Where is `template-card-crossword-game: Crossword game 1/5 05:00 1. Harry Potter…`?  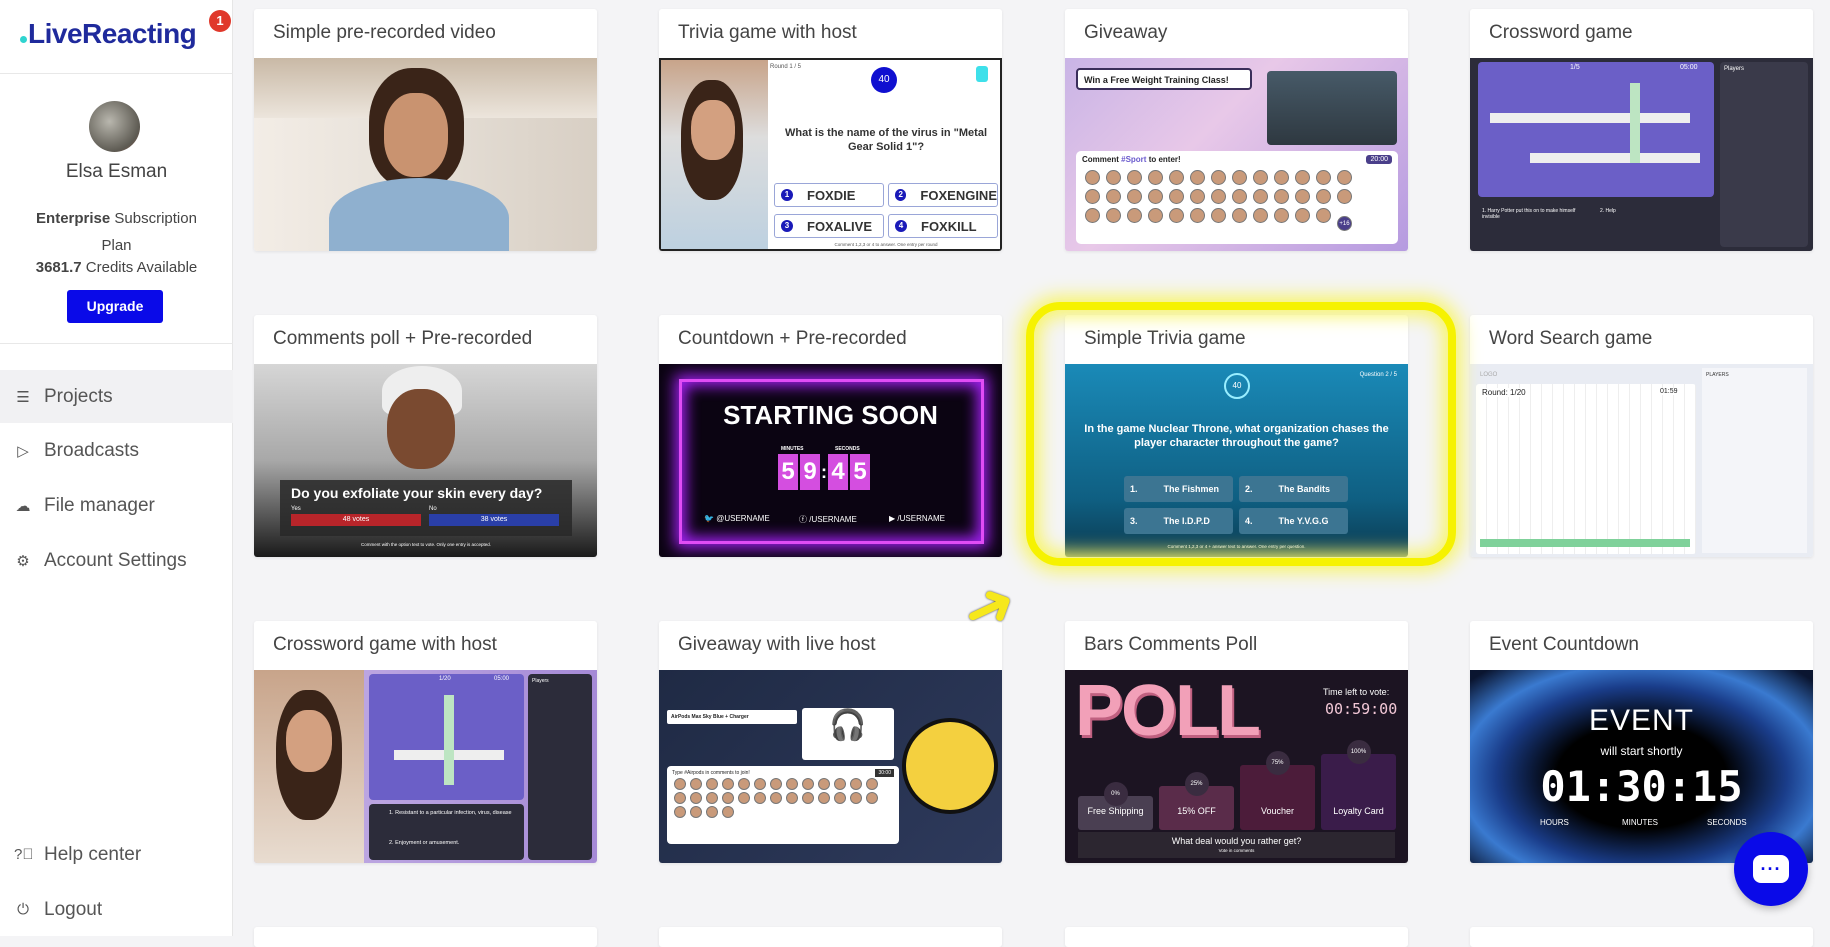 template-card-crossword-game: Crossword game 1/5 05:00 1. Harry Potter… is located at coordinates (1641, 130).